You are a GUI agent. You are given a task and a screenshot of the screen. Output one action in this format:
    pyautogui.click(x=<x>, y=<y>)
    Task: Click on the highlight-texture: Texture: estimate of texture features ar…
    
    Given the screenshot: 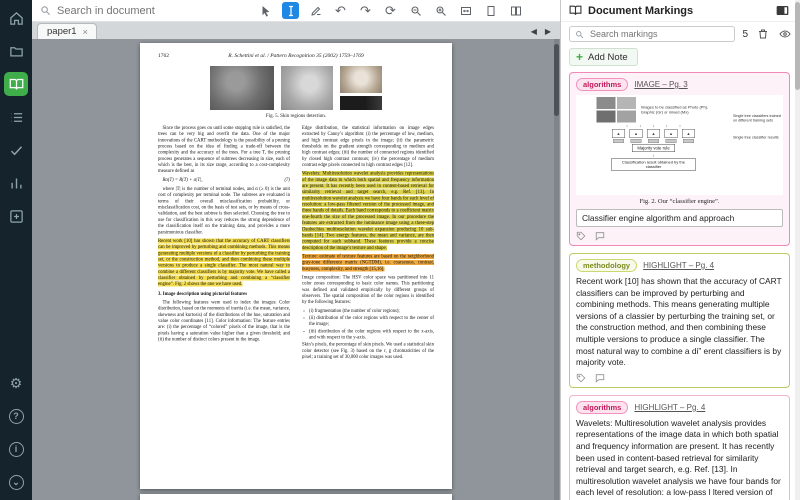 What is the action you would take?
    pyautogui.click(x=368, y=262)
    